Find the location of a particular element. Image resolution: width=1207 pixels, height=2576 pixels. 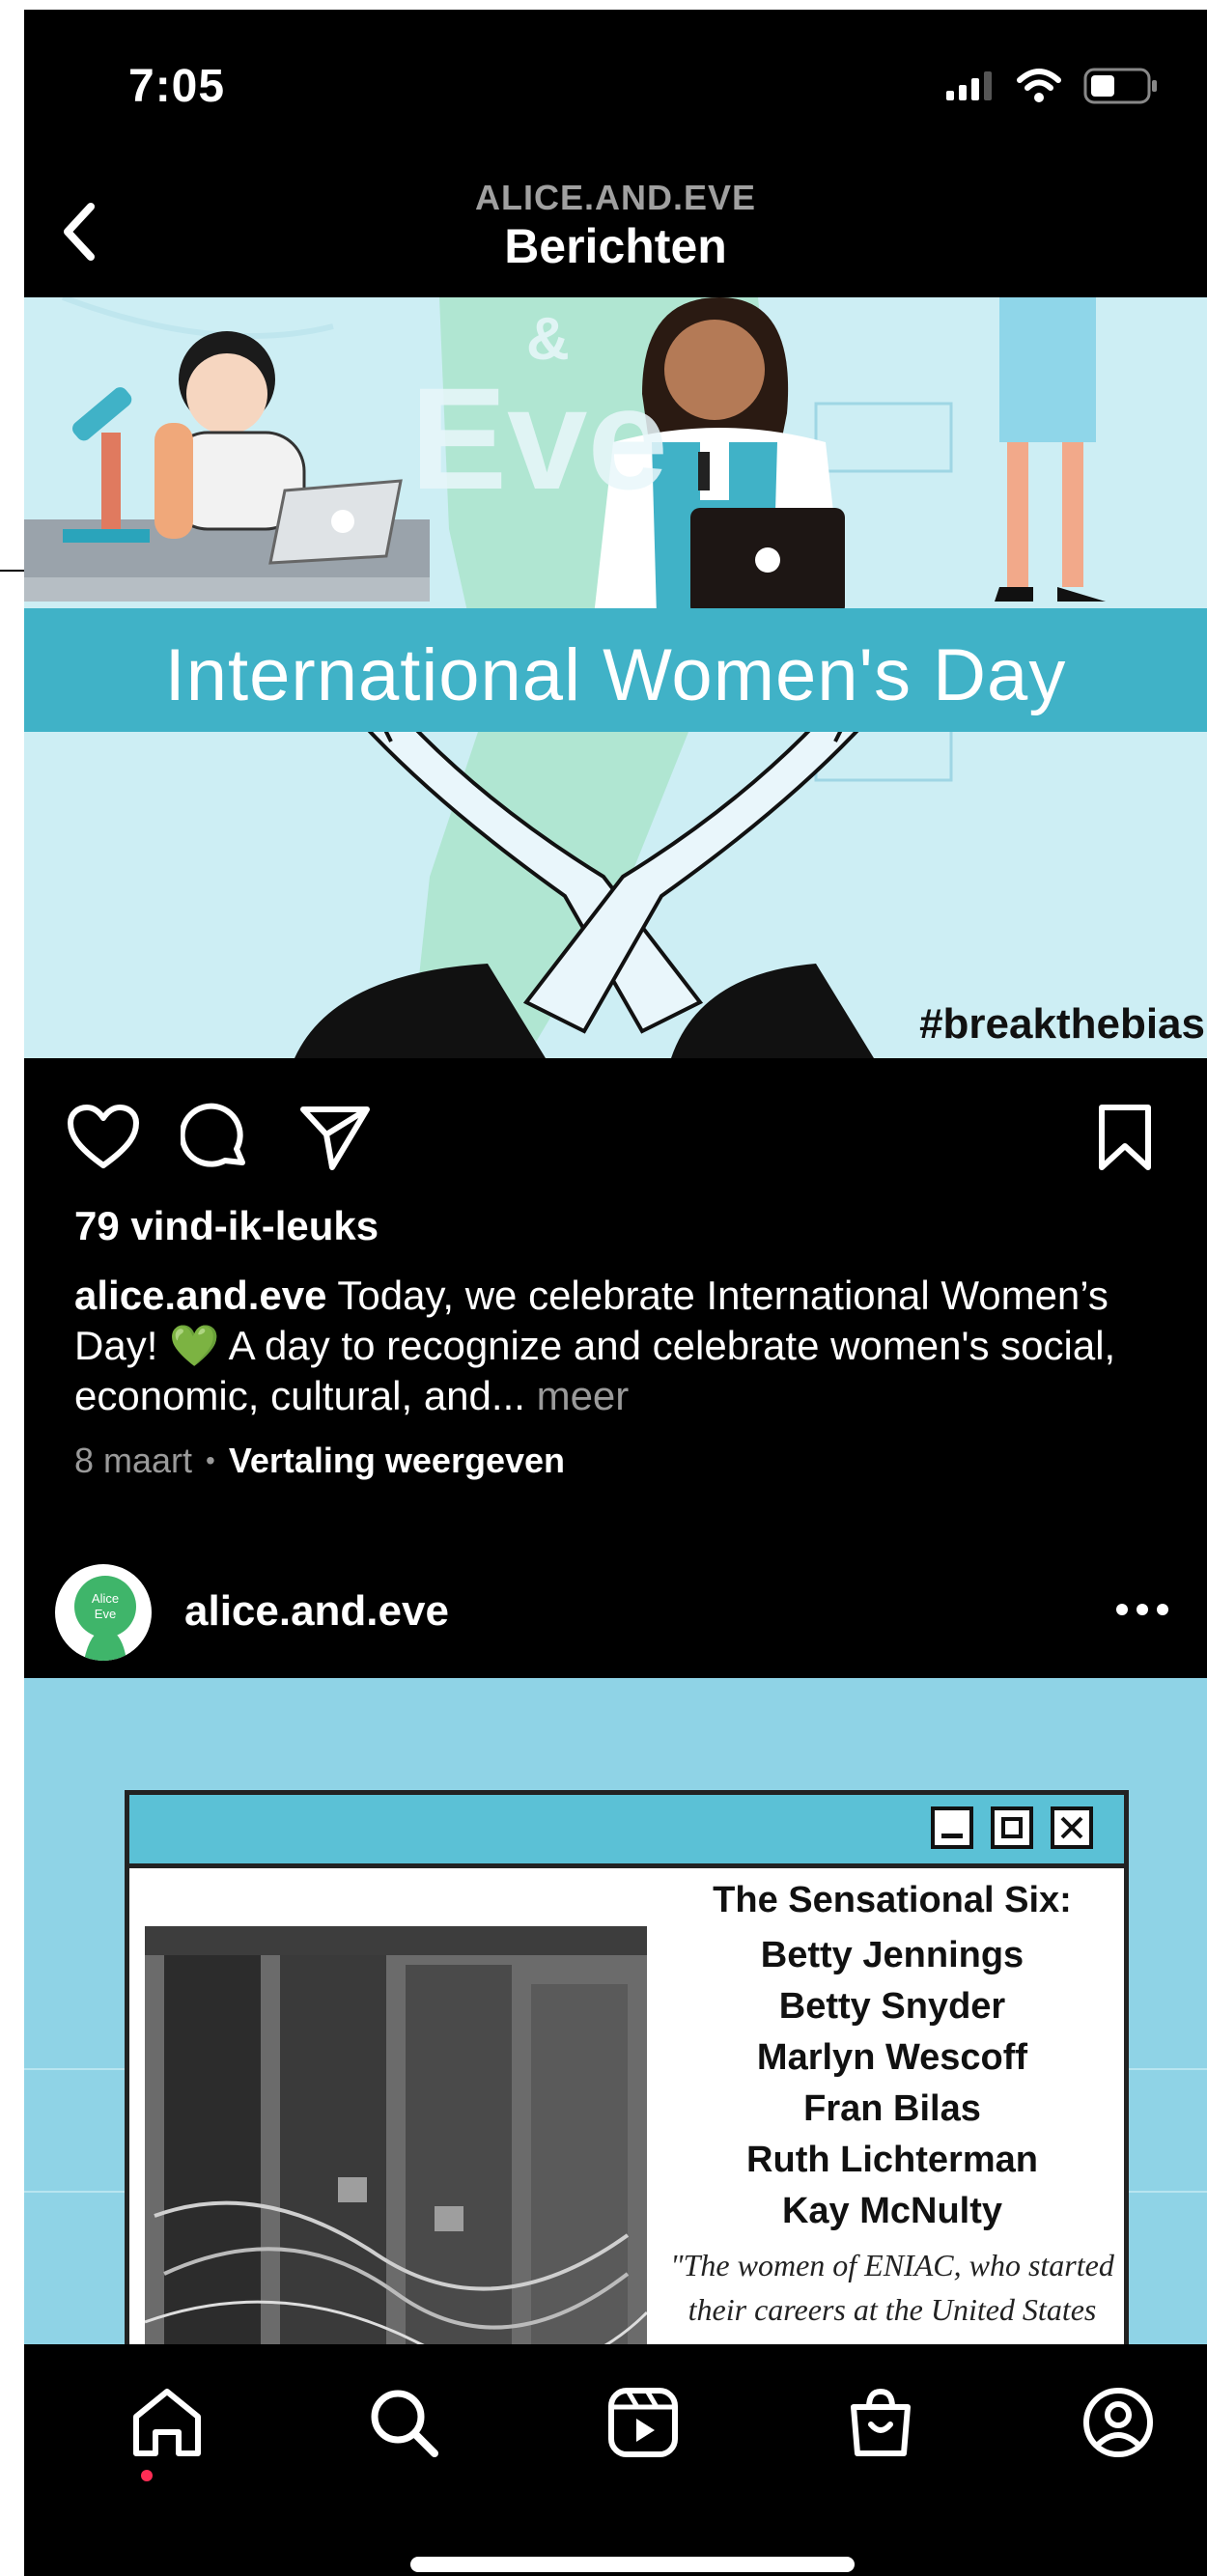

hashtag-text: #breakthebias is located at coordinates (1062, 1024).